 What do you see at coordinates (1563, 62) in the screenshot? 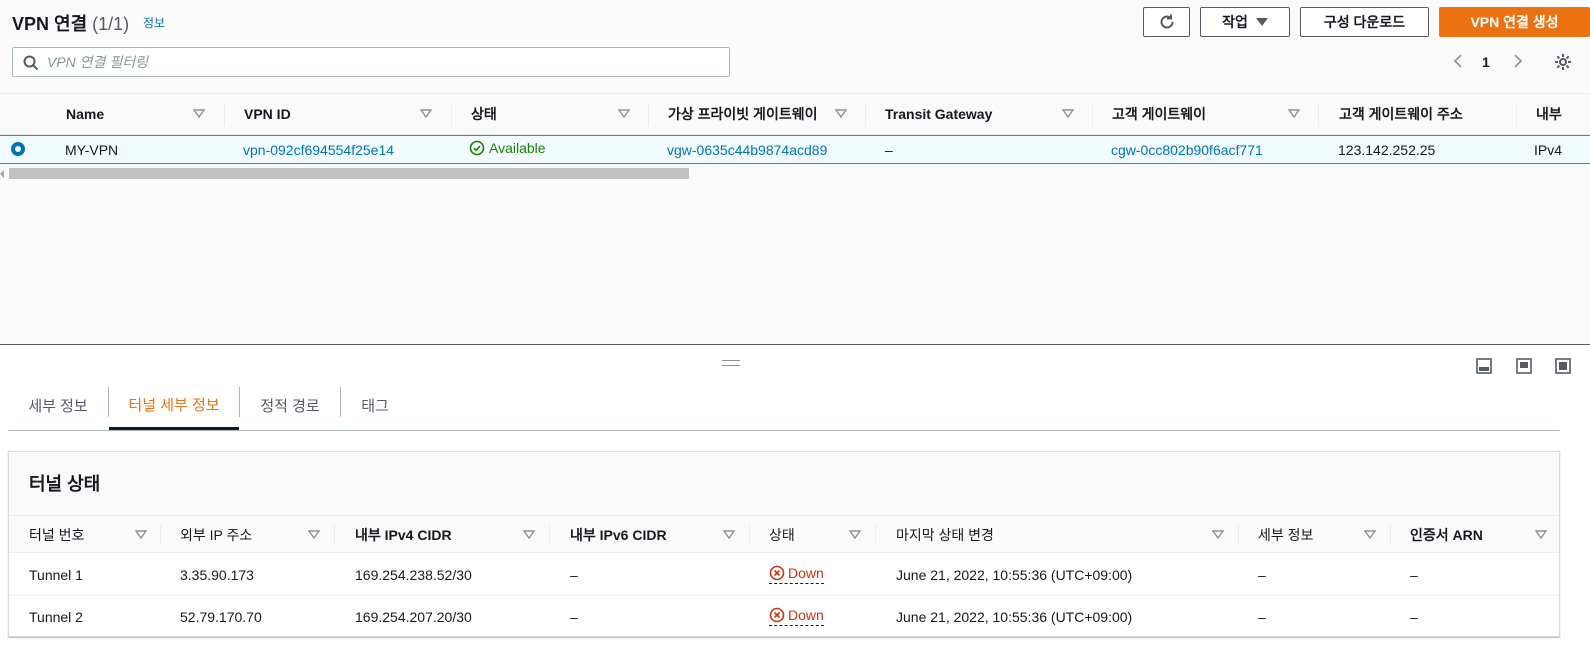
I see `gear-icon` at bounding box center [1563, 62].